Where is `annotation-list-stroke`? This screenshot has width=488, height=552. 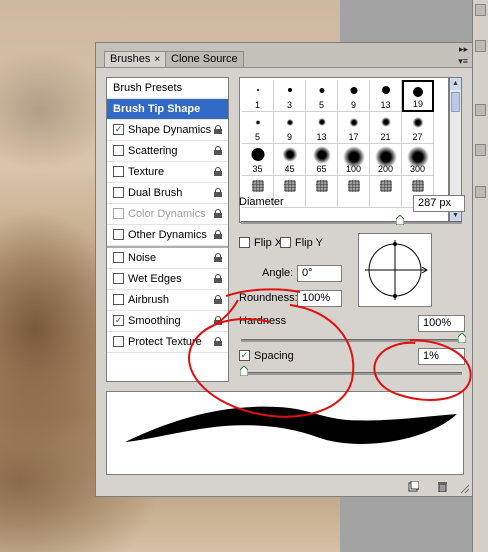
annotation-list-stroke is located at coordinates (221, 315).